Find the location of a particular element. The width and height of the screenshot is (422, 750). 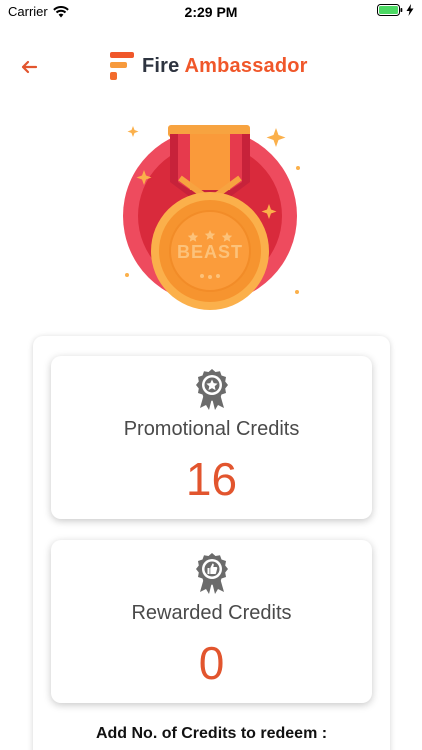

award-badge-star-icon is located at coordinates (211, 389).